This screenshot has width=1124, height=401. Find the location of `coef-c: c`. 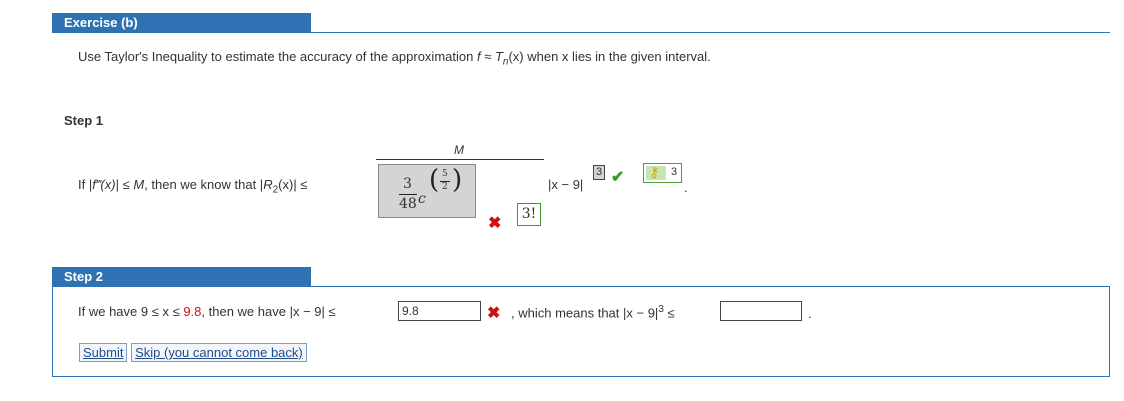

coef-c: c is located at coordinates (422, 199).